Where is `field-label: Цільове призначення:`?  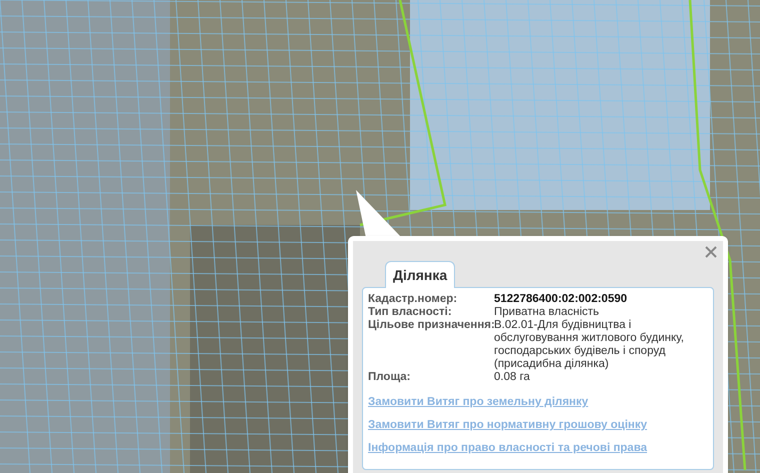 field-label: Цільове призначення: is located at coordinates (431, 325).